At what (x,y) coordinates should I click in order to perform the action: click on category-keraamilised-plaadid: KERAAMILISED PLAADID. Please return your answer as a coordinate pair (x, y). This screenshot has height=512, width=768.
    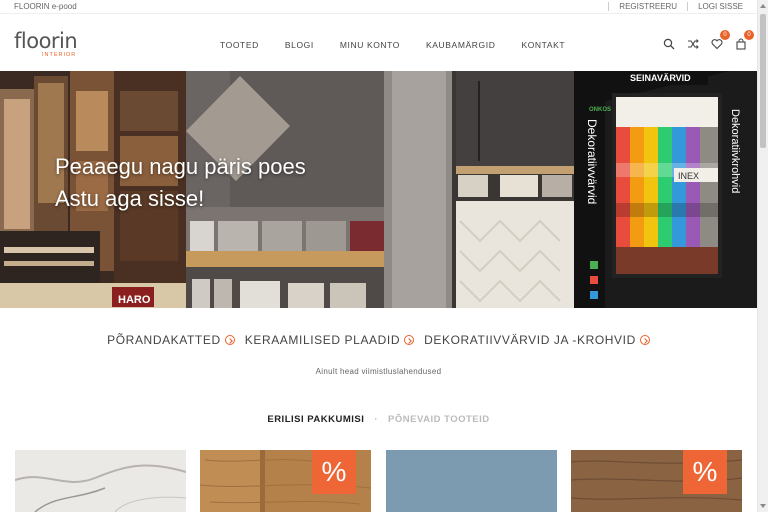
    Looking at the image, I should click on (329, 340).